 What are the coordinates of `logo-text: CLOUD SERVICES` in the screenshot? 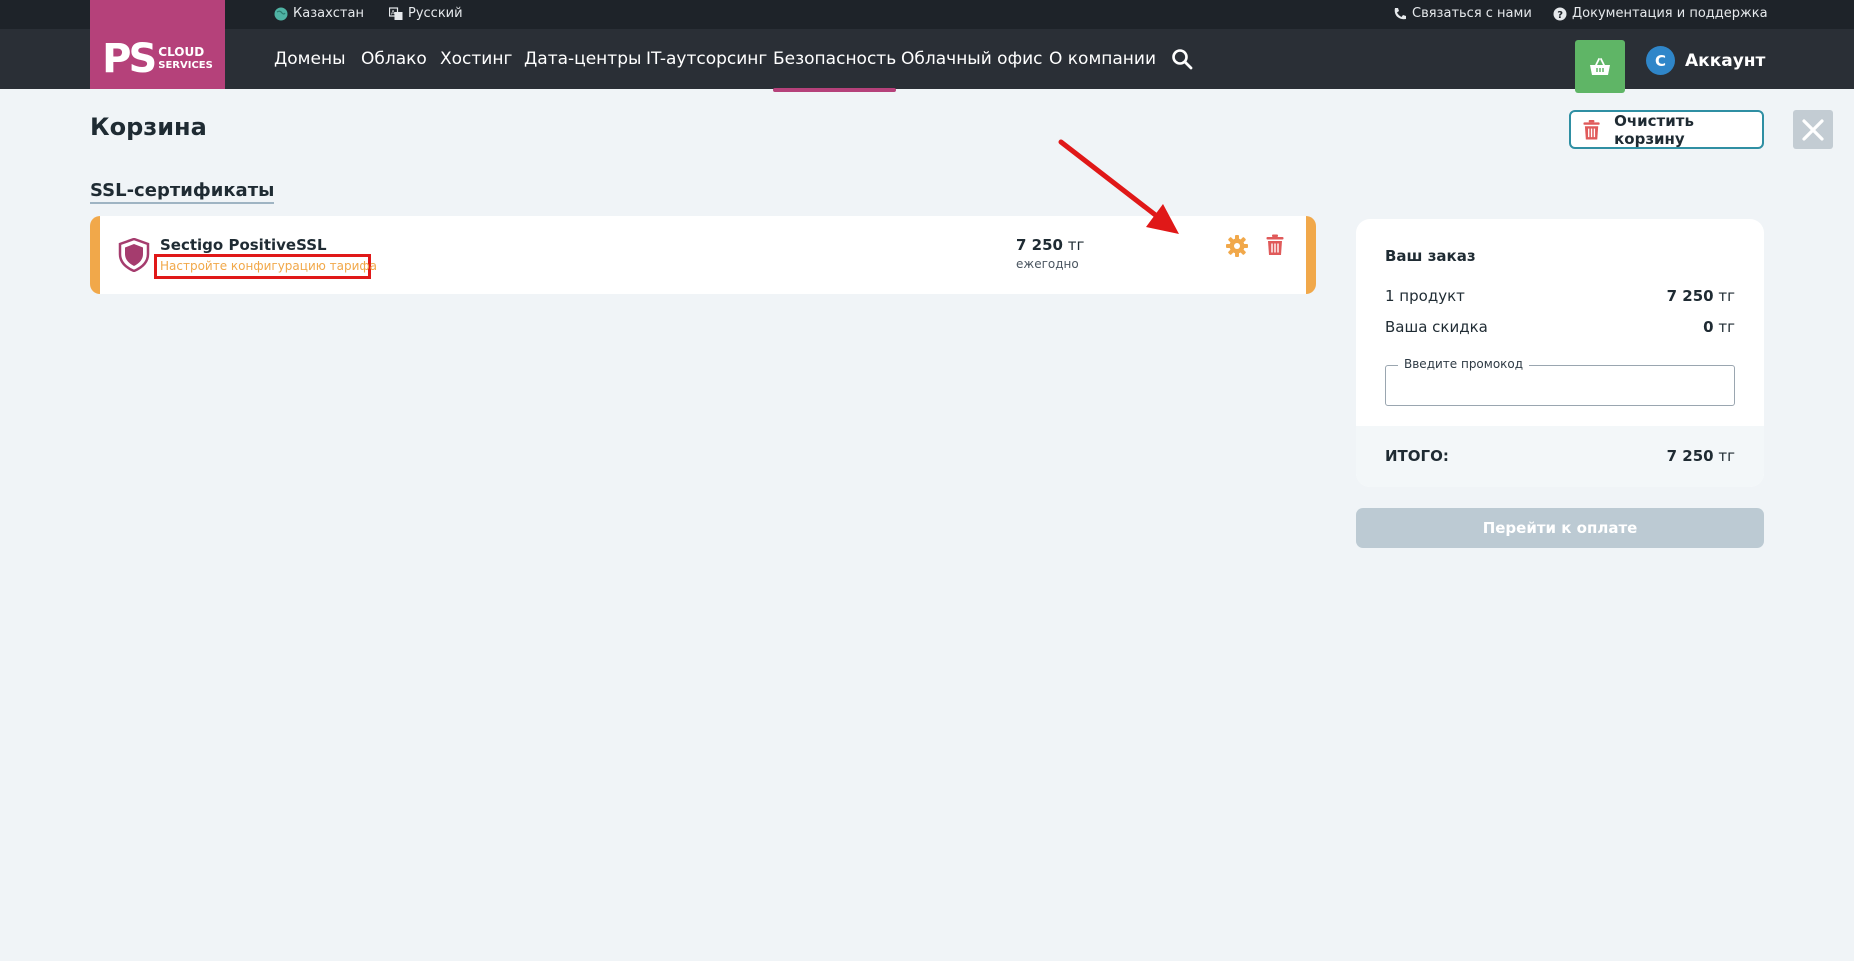 It's located at (185, 57).